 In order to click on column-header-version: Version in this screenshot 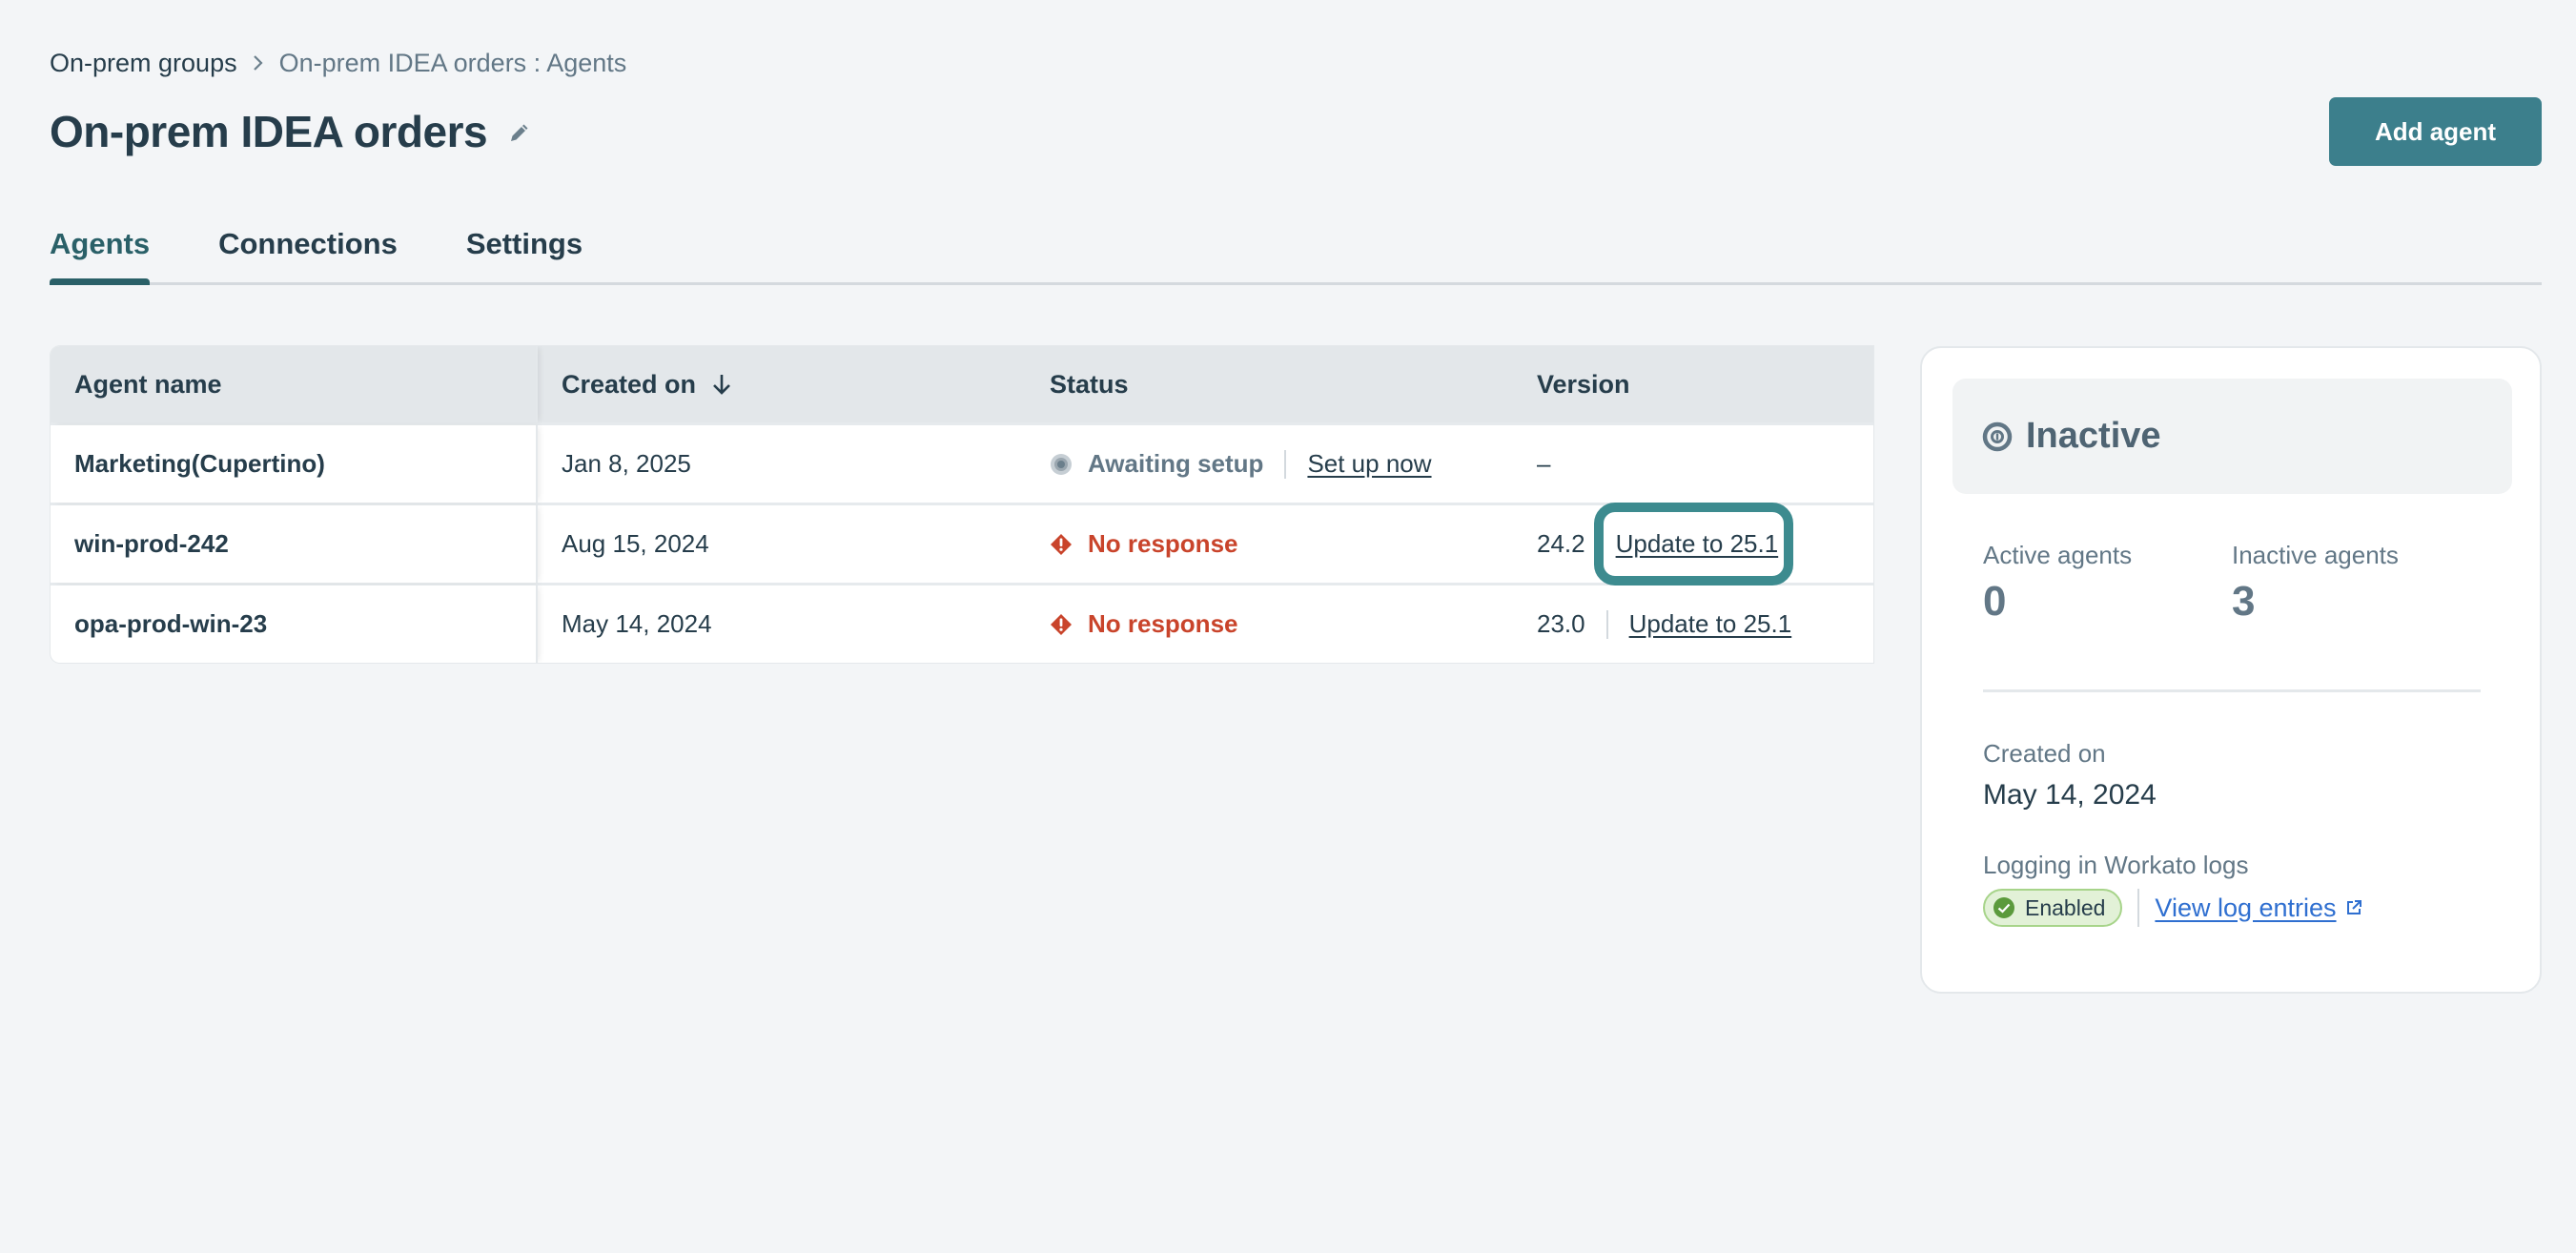, I will do `click(1693, 384)`.